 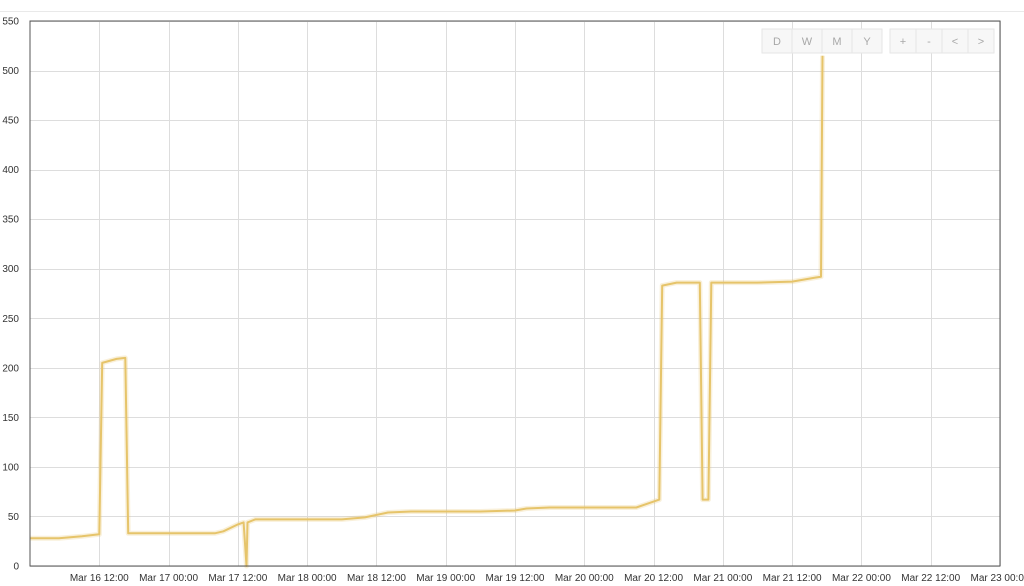 What do you see at coordinates (168, 578) in the screenshot?
I see `x-tick-label: Mar 17 00:00` at bounding box center [168, 578].